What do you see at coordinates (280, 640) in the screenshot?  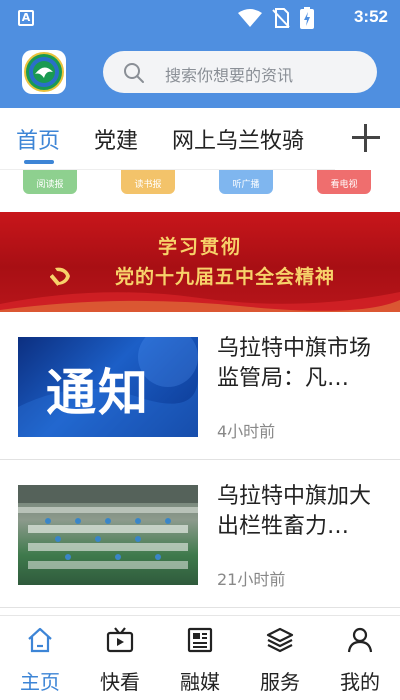 I see `layers-icon` at bounding box center [280, 640].